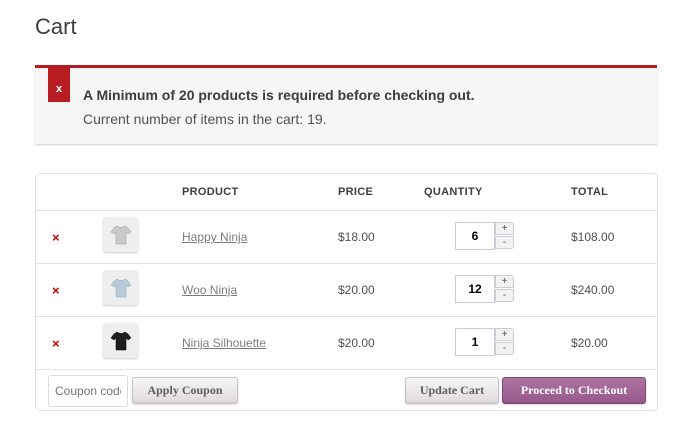  Describe the element at coordinates (475, 289) in the screenshot. I see `quantity-input: 12` at that location.